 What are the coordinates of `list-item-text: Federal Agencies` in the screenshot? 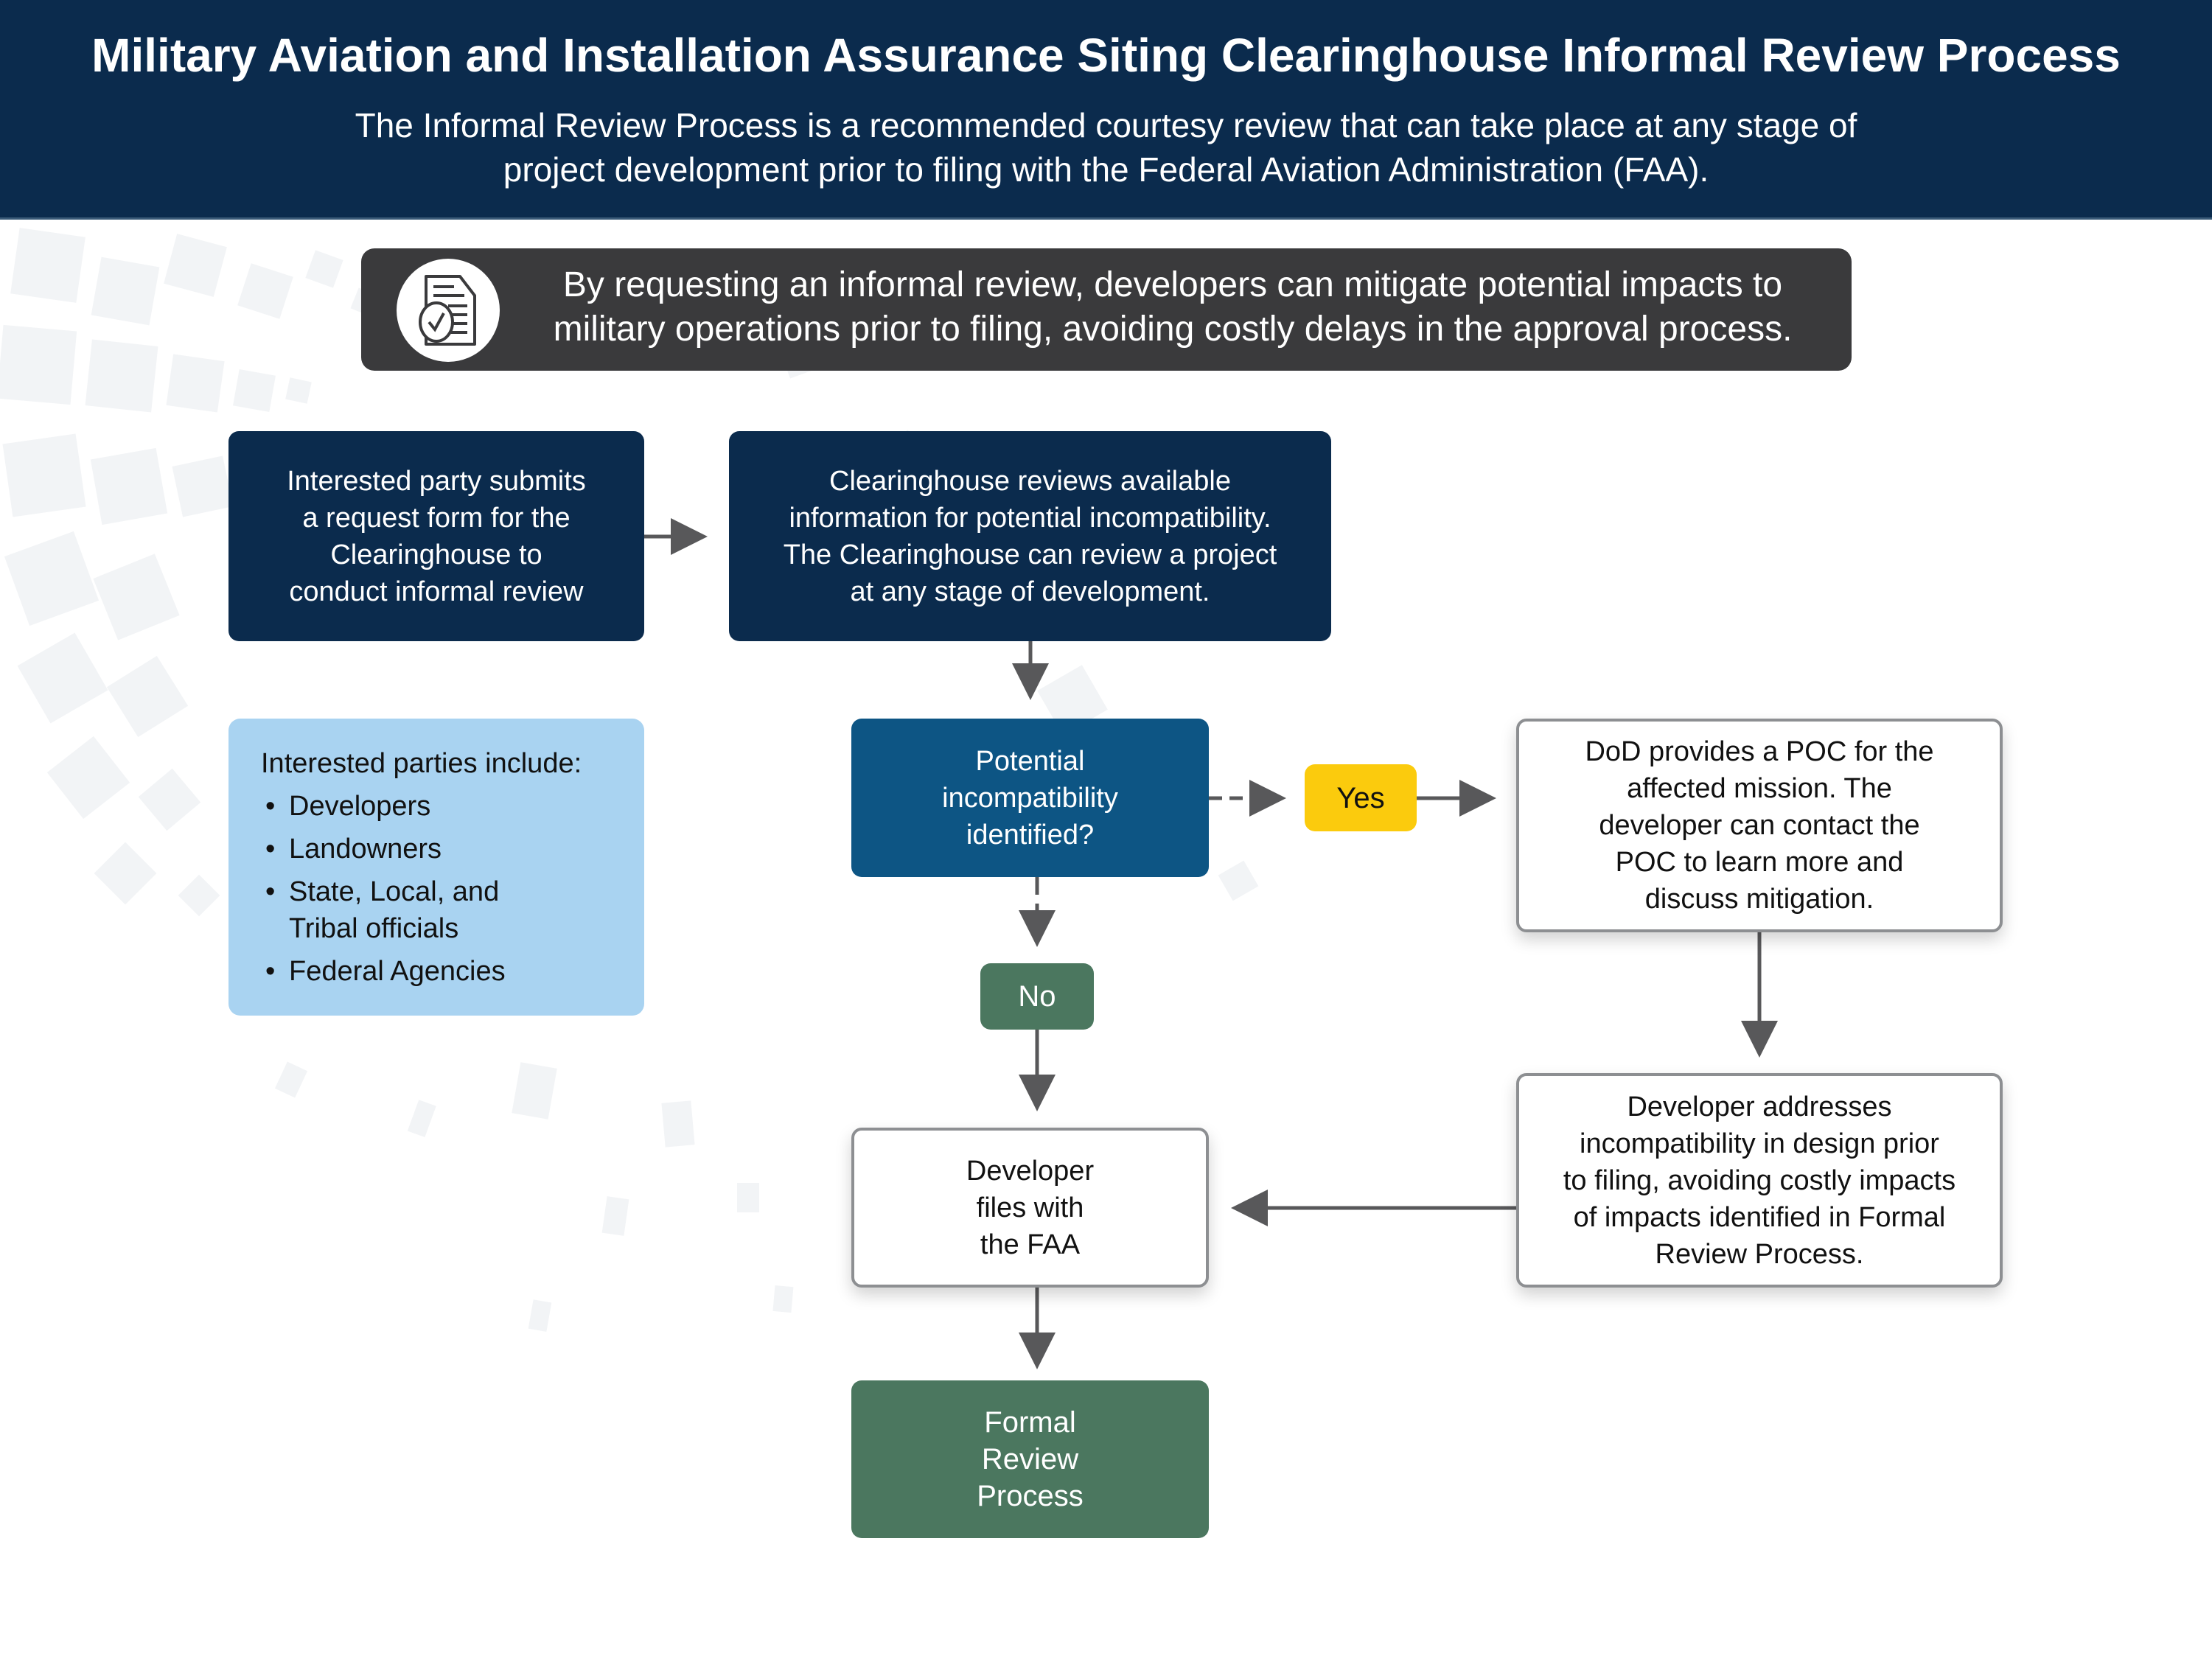 It's located at (398, 971).